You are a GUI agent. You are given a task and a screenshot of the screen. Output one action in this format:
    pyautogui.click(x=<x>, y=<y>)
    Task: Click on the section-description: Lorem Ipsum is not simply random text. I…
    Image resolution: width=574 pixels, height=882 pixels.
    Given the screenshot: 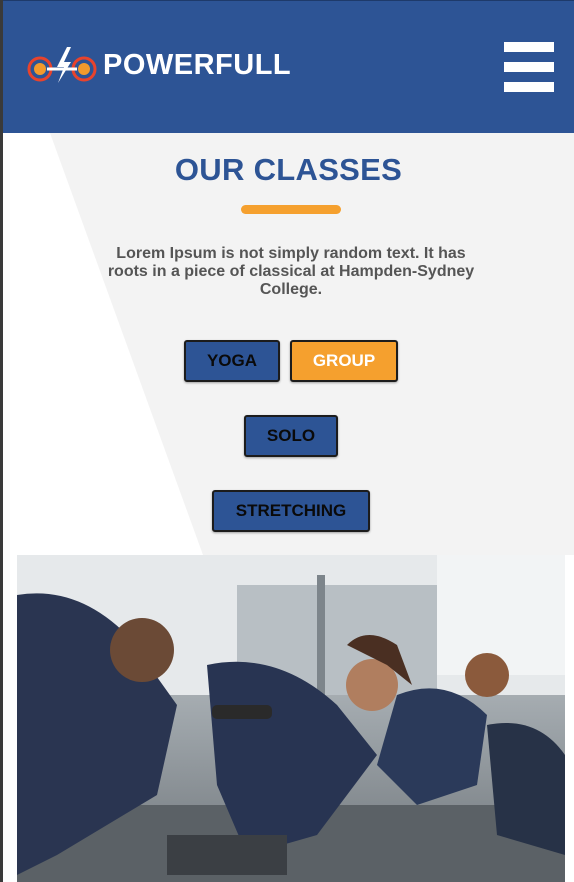 What is the action you would take?
    pyautogui.click(x=291, y=271)
    